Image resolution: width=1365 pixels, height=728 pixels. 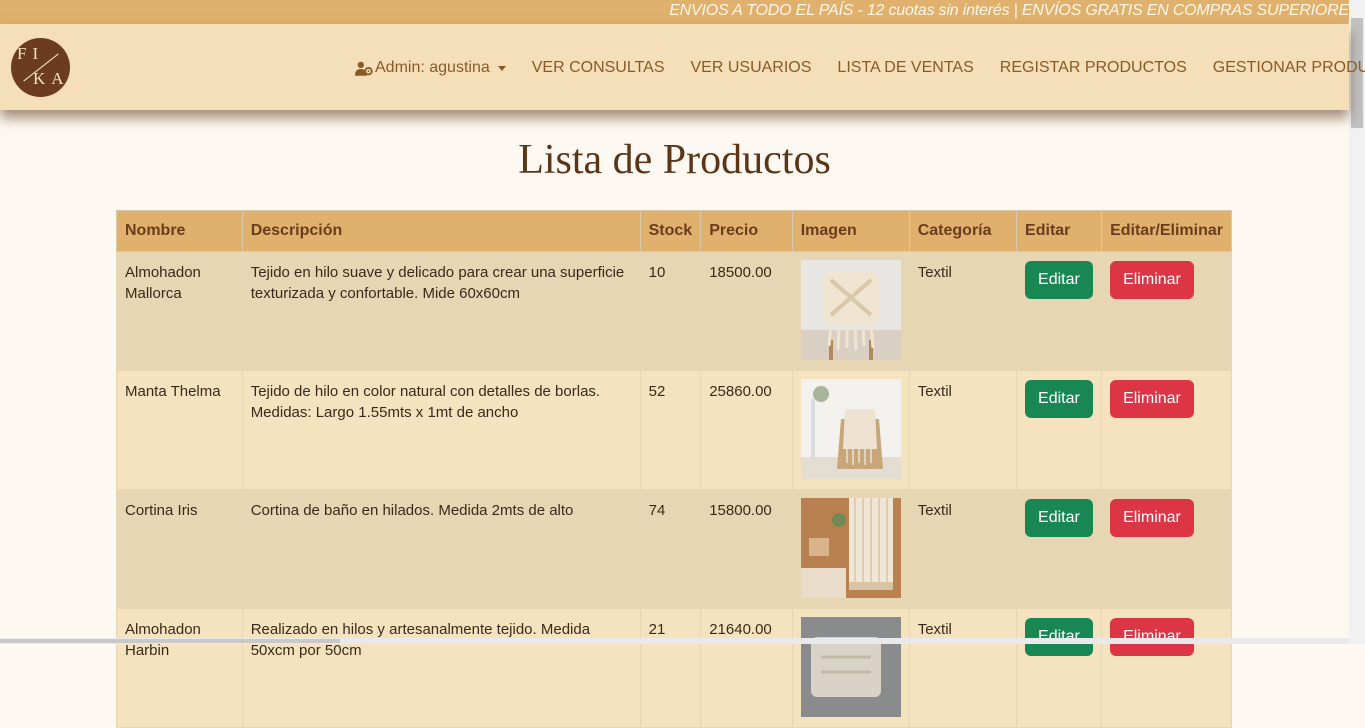 What do you see at coordinates (179, 311) in the screenshot?
I see `cell-nombre: Almohadon Mallorca` at bounding box center [179, 311].